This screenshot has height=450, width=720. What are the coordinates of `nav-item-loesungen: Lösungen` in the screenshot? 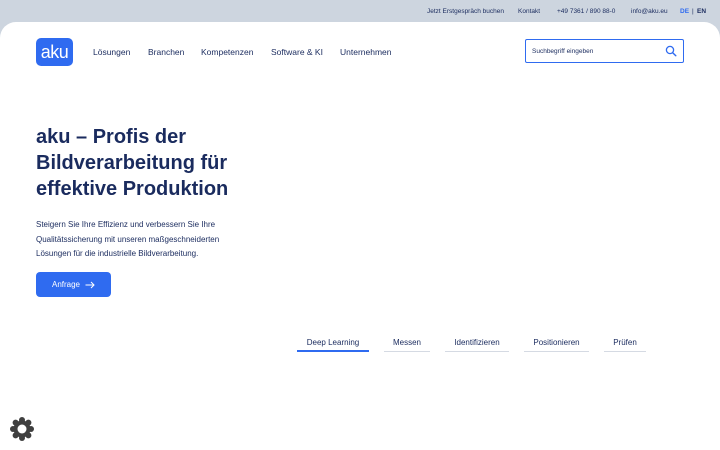 It's located at (111, 52).